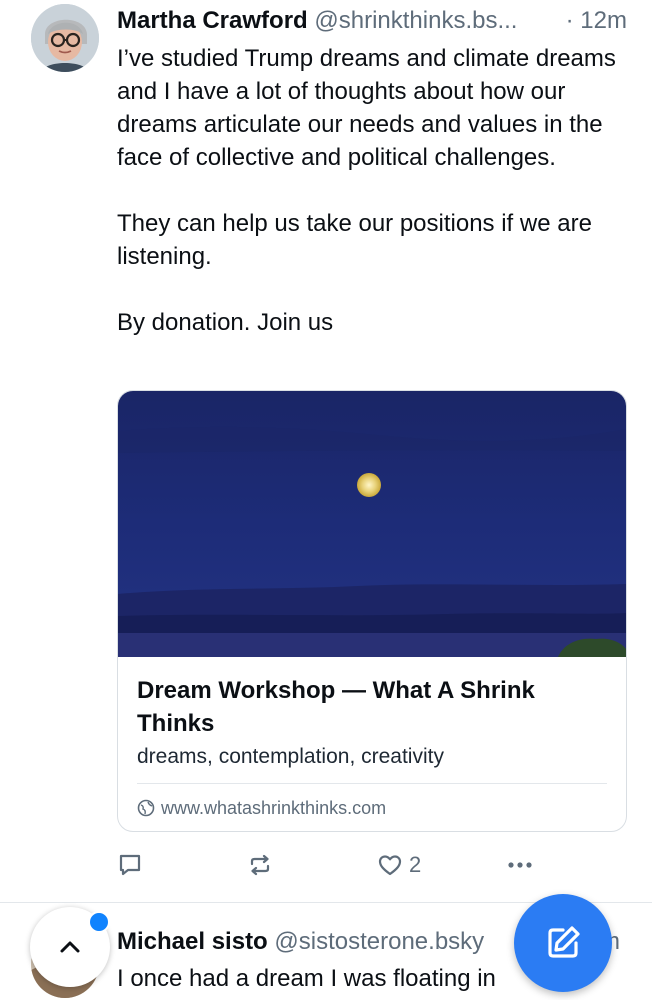  I want to click on repost-button, so click(260, 865).